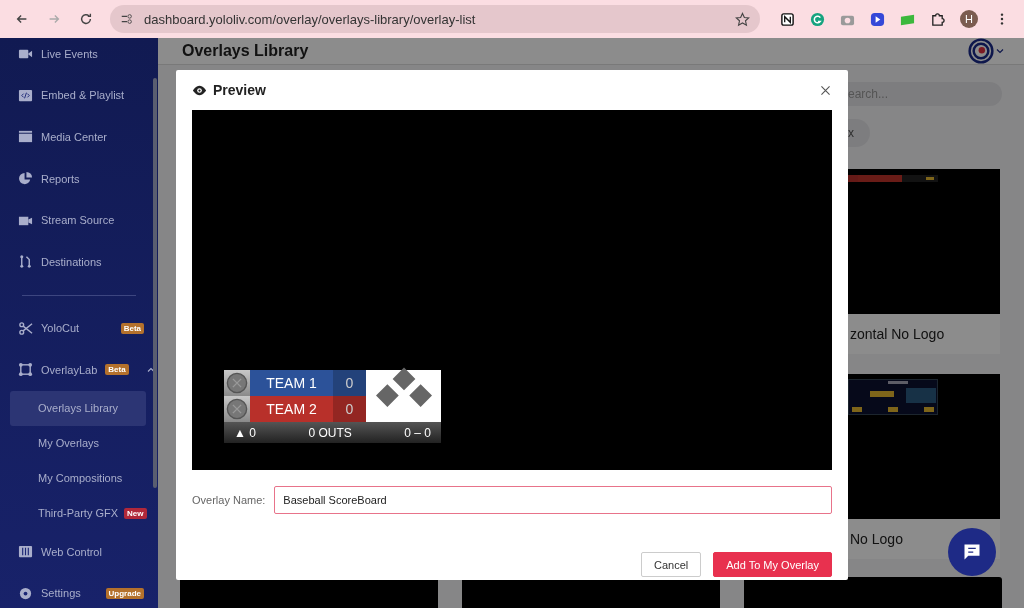  I want to click on sidebar-item: Live Events, so click(79, 54).